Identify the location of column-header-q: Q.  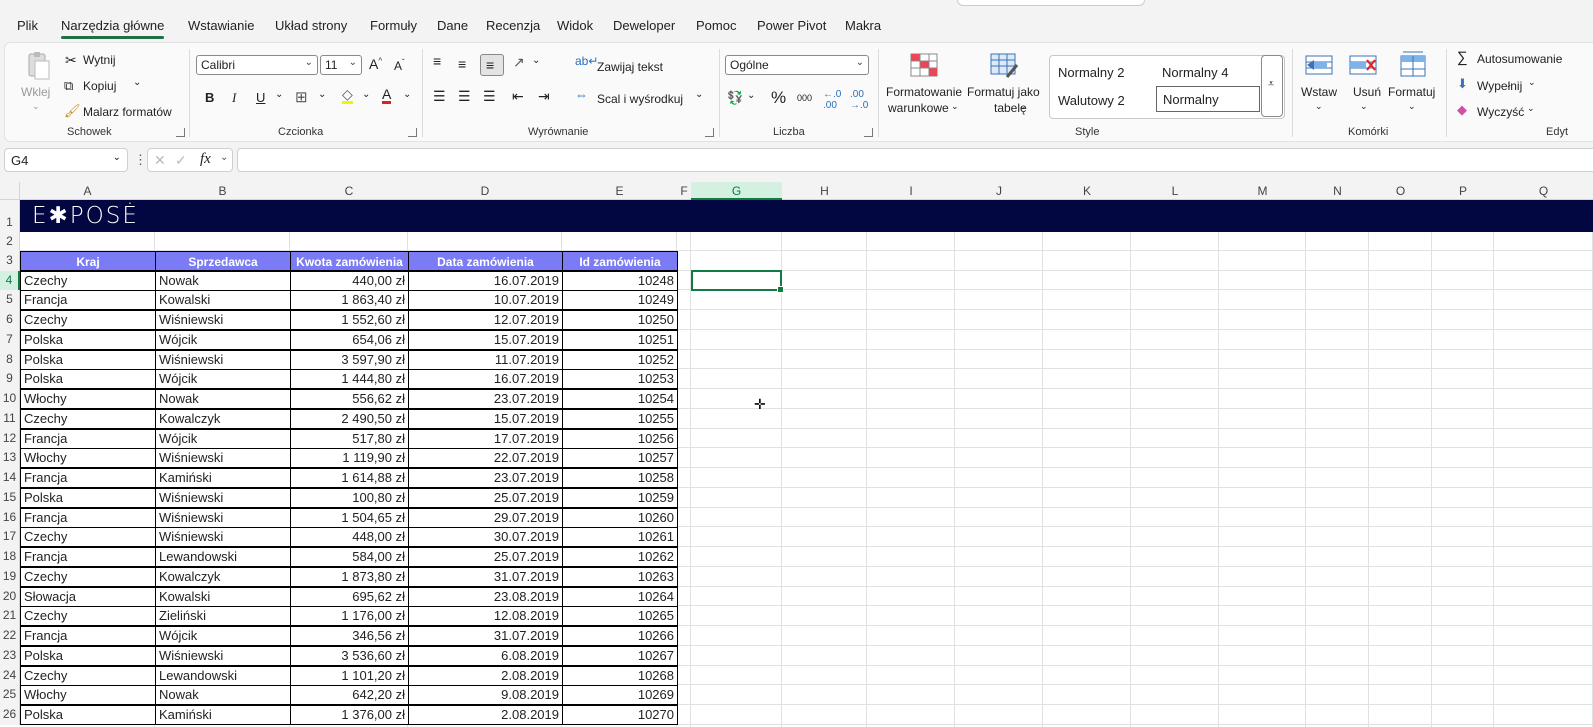
(1543, 191).